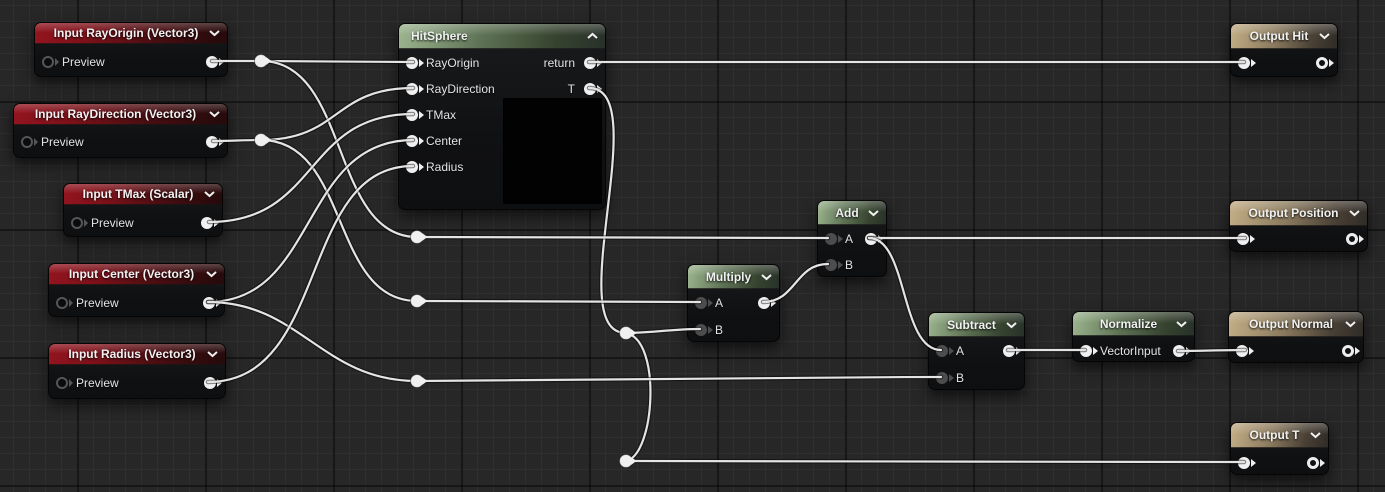 This screenshot has height=492, width=1385. Describe the element at coordinates (1211, 350) in the screenshot. I see `wire-normalize.out-to-output-normal.in` at that location.